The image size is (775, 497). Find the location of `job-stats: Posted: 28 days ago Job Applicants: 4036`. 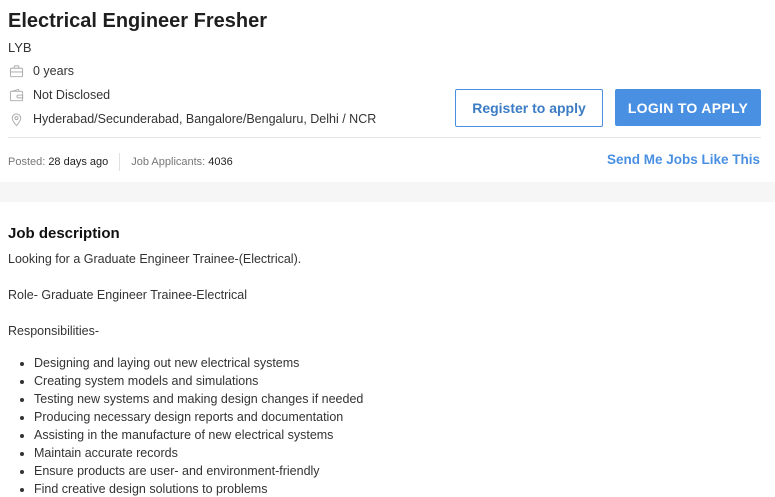

job-stats: Posted: 28 days ago Job Applicants: 4036 is located at coordinates (120, 162).